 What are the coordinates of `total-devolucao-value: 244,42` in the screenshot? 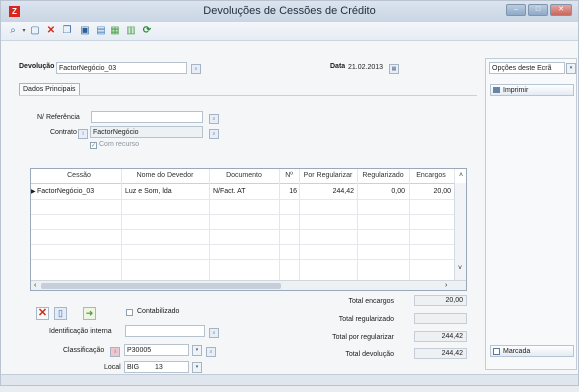 It's located at (440, 353).